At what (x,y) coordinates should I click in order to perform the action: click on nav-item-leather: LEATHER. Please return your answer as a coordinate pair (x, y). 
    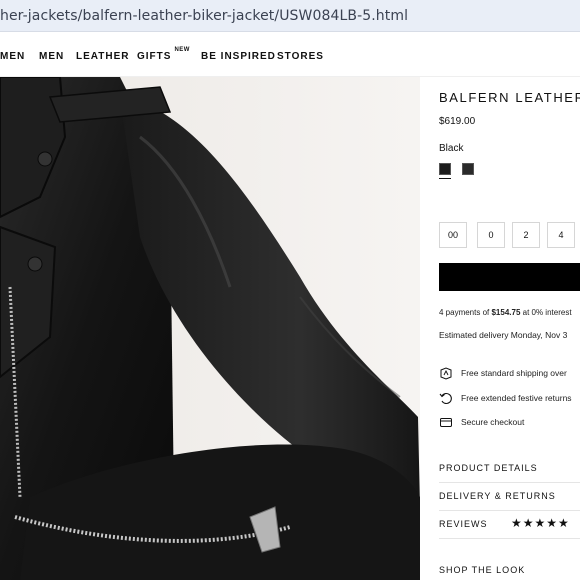
    Looking at the image, I should click on (102, 56).